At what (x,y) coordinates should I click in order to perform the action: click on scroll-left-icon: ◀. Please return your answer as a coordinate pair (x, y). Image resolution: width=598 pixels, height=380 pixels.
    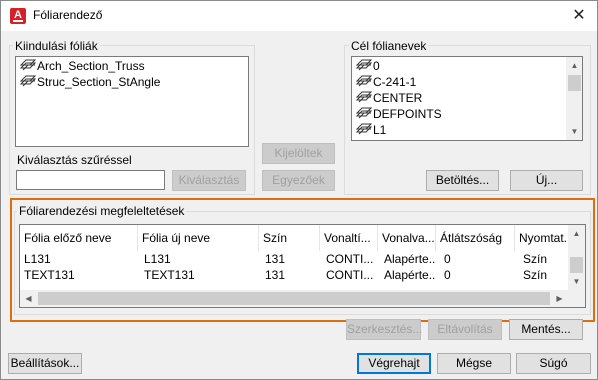
    Looking at the image, I should click on (28, 298).